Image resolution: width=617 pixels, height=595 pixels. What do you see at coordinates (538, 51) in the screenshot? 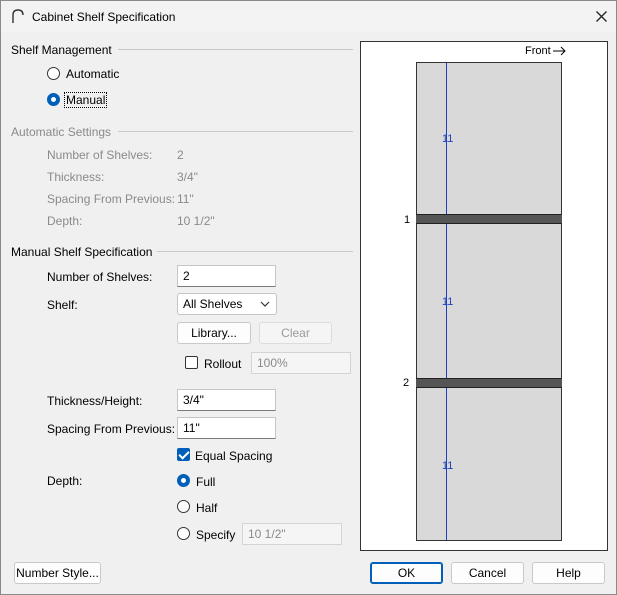
I see `front-label: Front` at bounding box center [538, 51].